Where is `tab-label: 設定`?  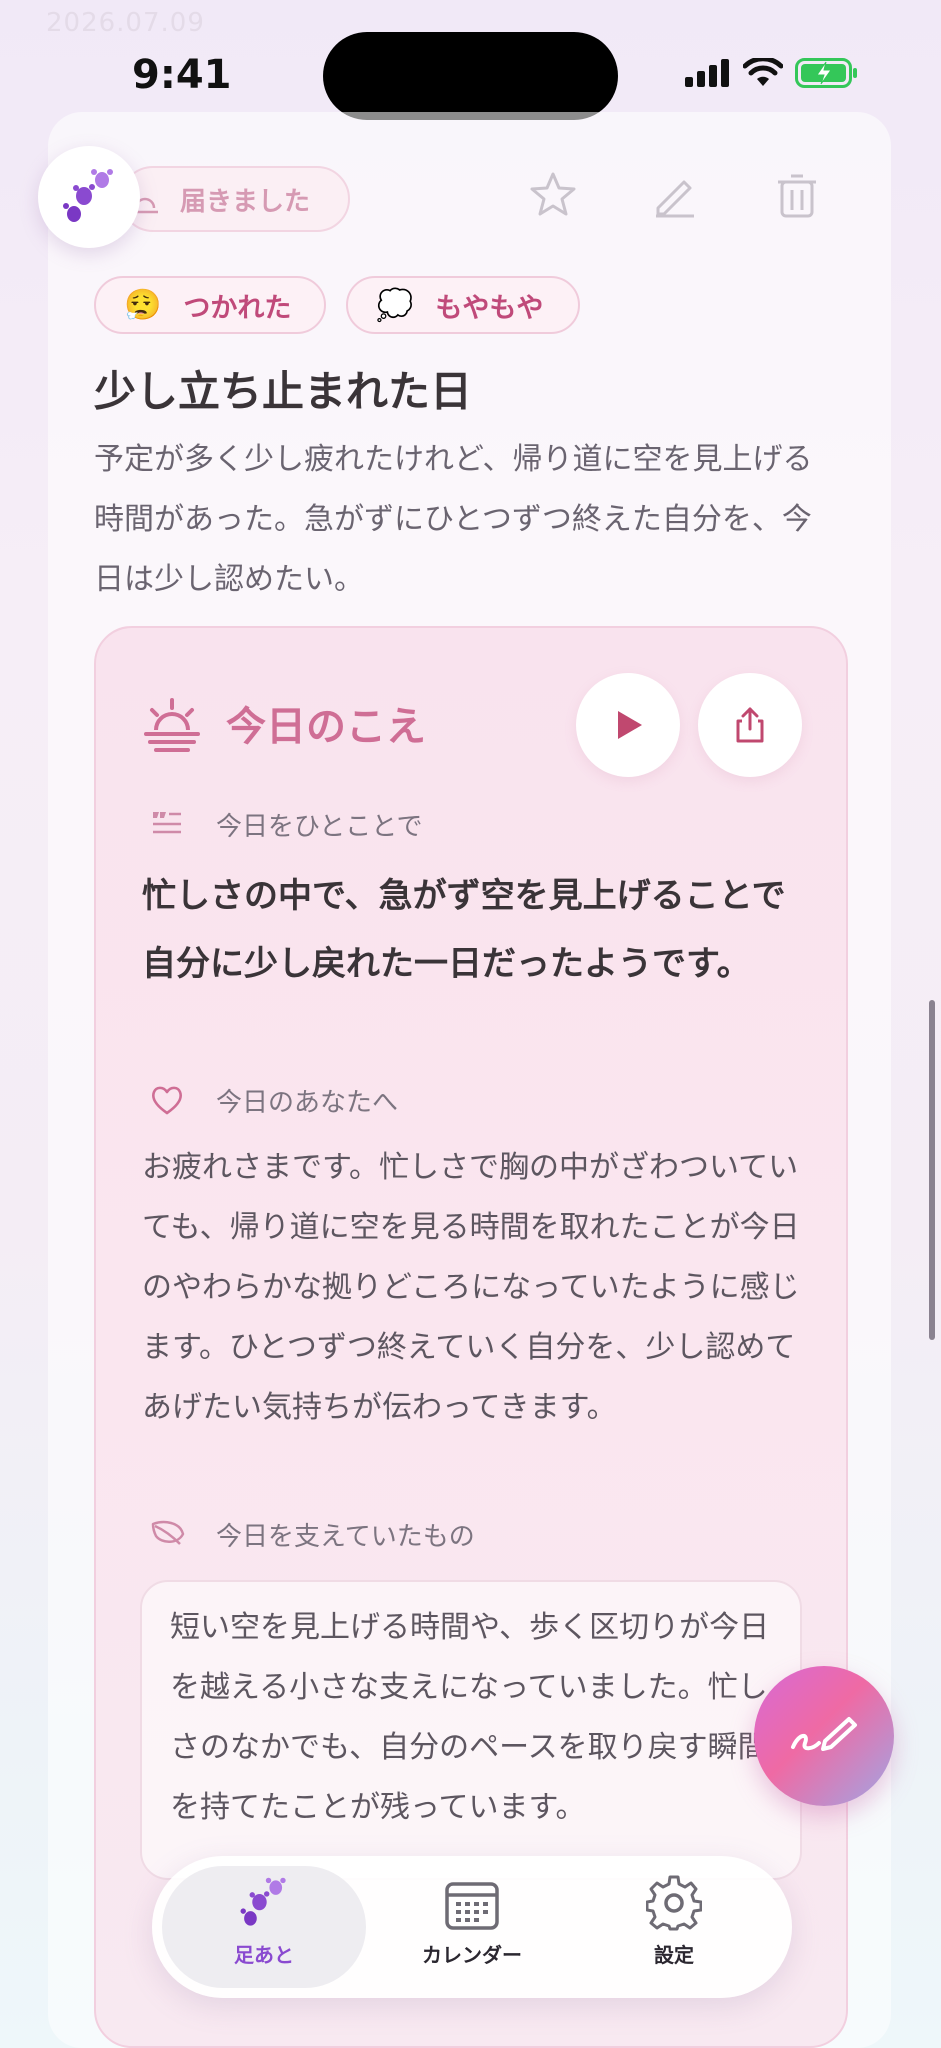
tab-label: 設定 is located at coordinates (674, 1955).